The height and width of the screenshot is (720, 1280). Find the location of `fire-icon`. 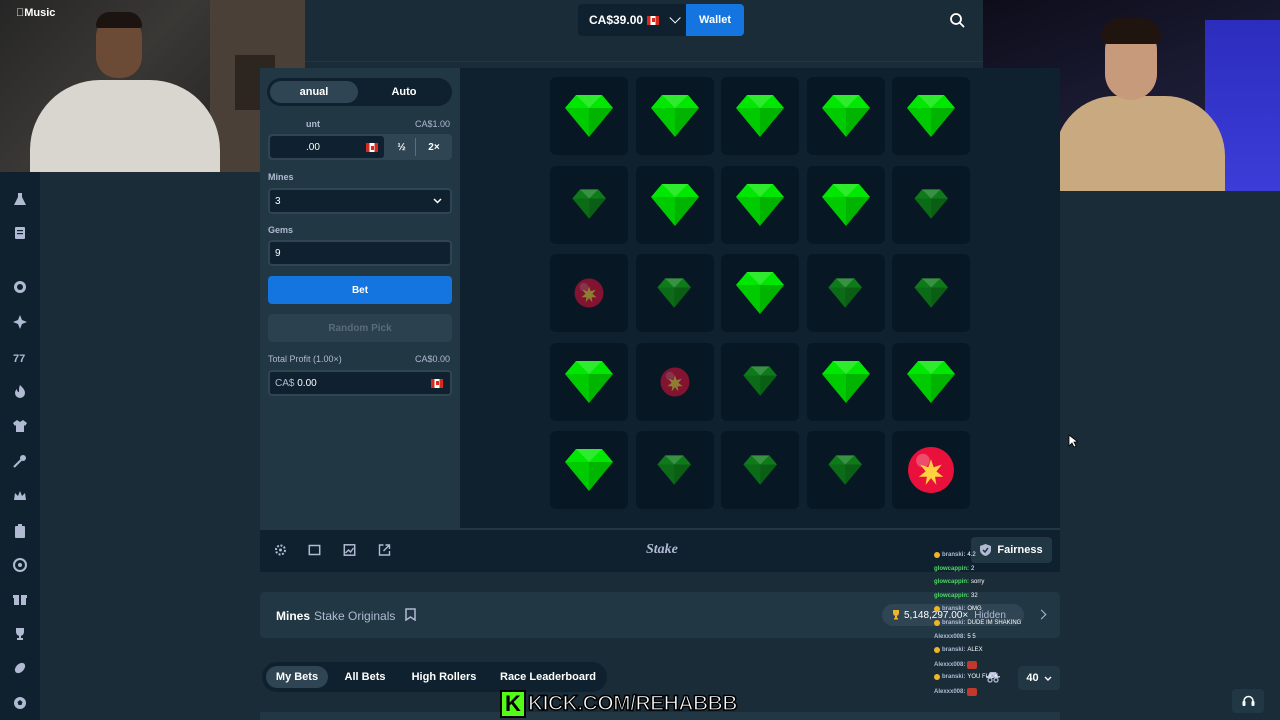

fire-icon is located at coordinates (20, 391).